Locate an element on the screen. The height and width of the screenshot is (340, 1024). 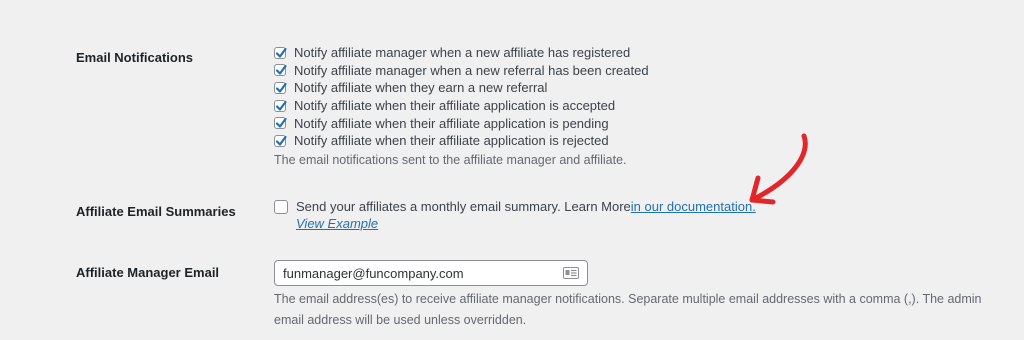
affiliate-manager-email-field is located at coordinates (431, 273).